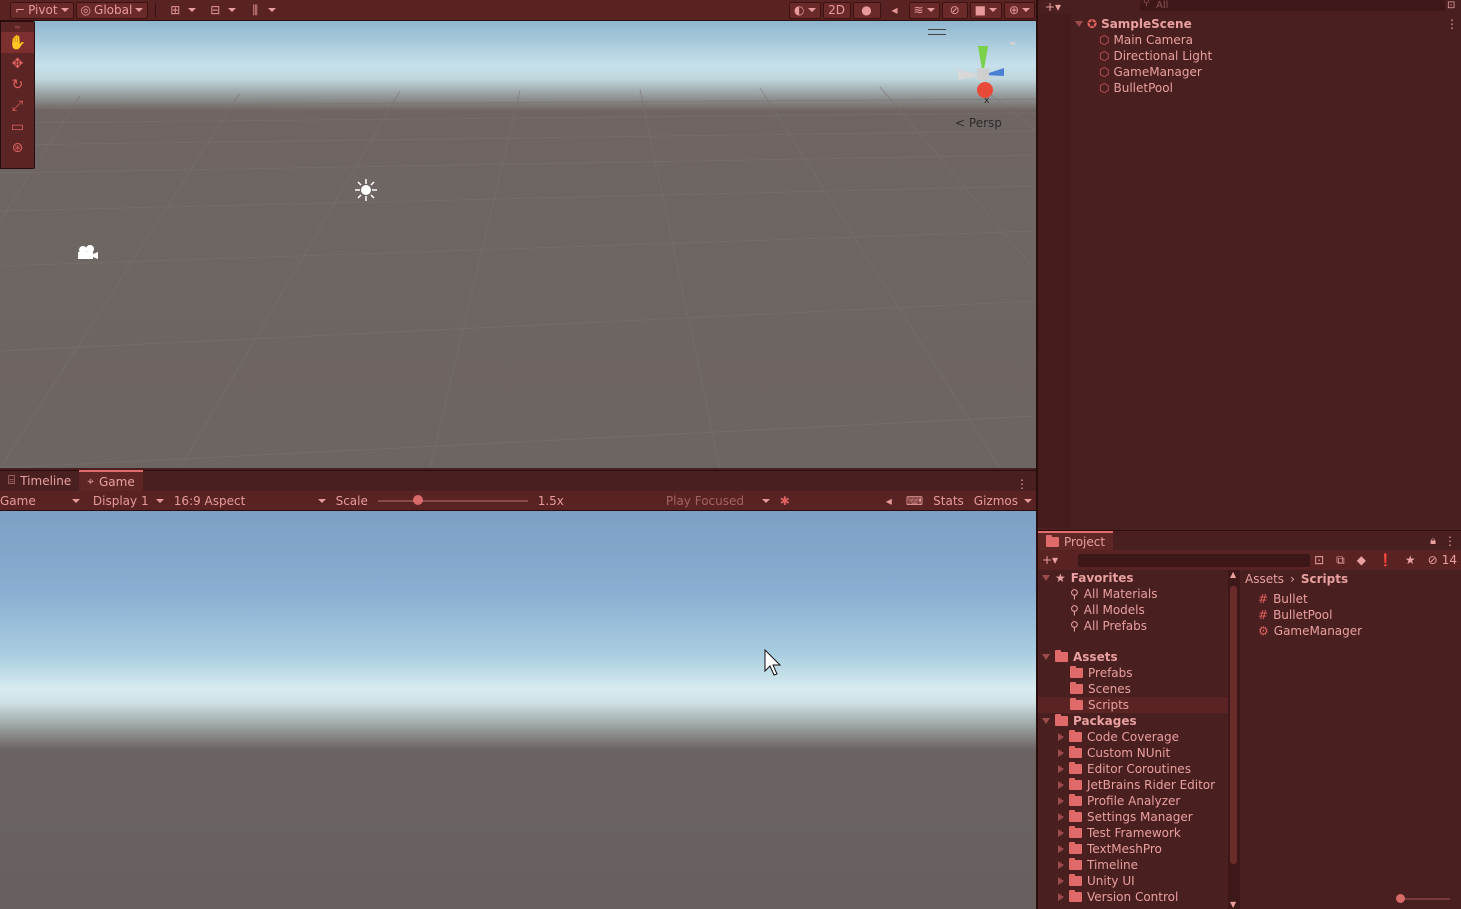  I want to click on icon-size-slider, so click(1423, 898).